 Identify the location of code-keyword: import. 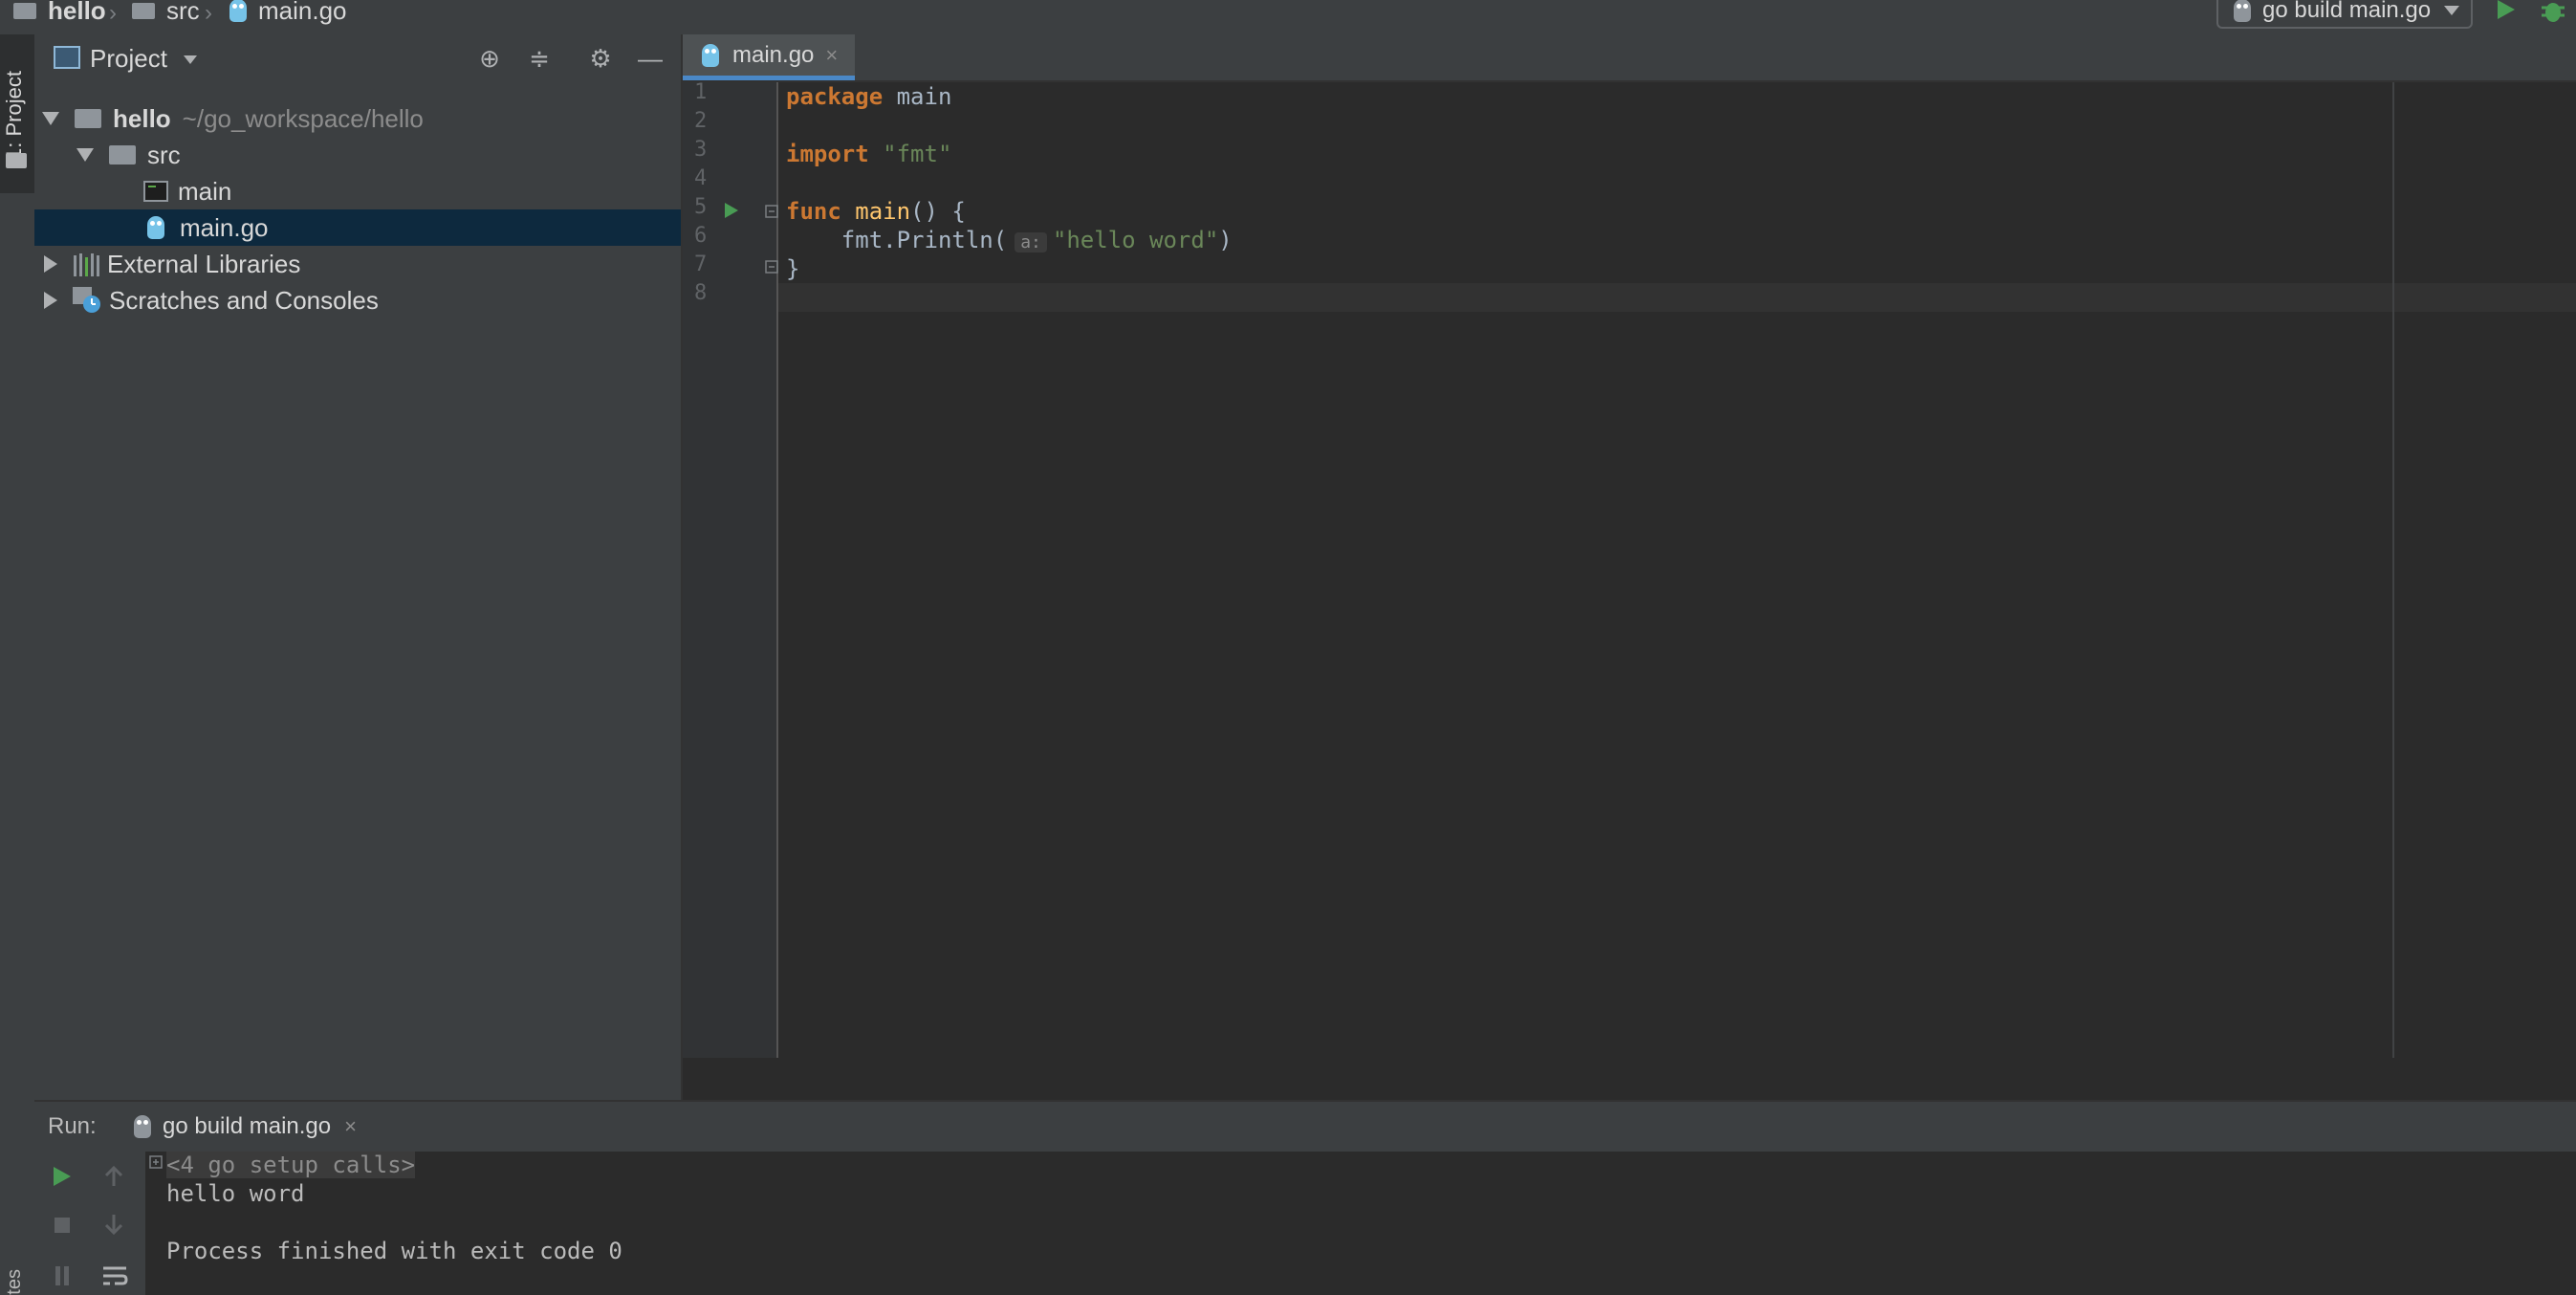
(827, 154).